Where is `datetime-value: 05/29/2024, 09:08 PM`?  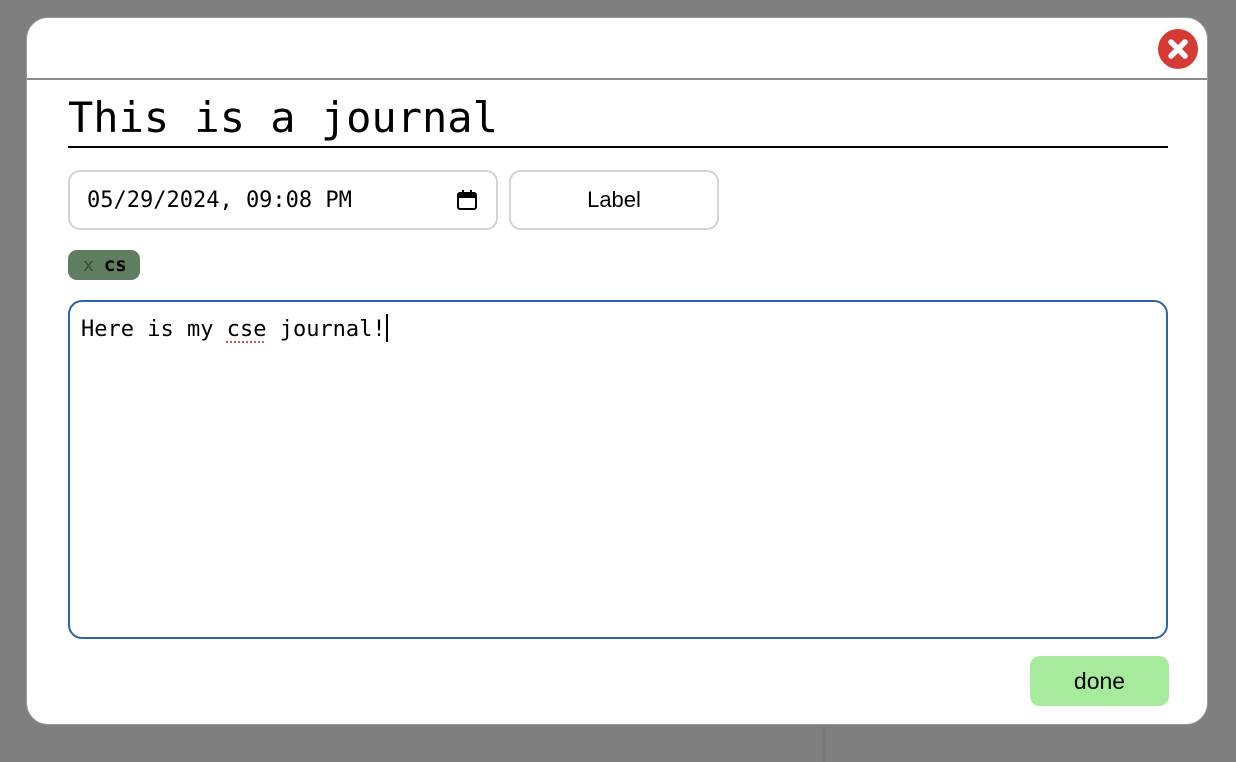
datetime-value: 05/29/2024, 09:08 PM is located at coordinates (219, 200).